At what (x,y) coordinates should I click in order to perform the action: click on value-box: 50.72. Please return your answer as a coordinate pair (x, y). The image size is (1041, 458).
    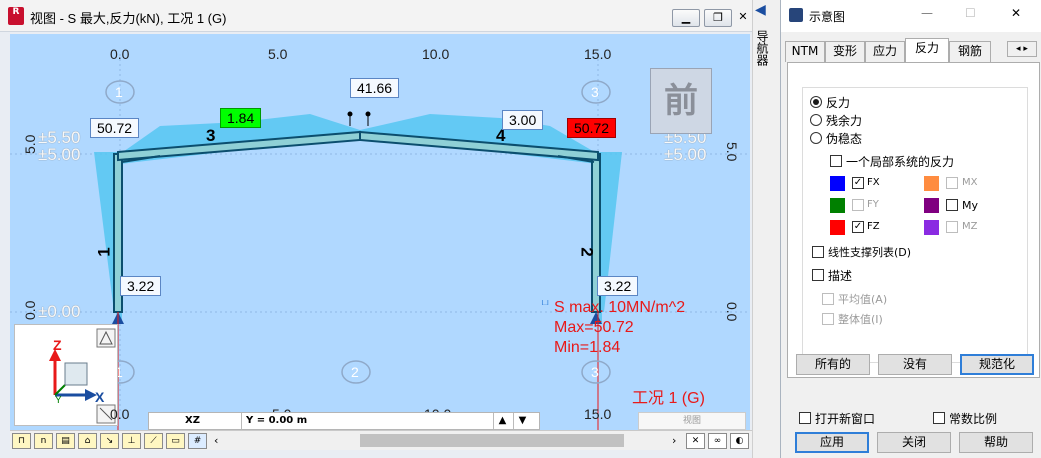
    Looking at the image, I should click on (115, 128).